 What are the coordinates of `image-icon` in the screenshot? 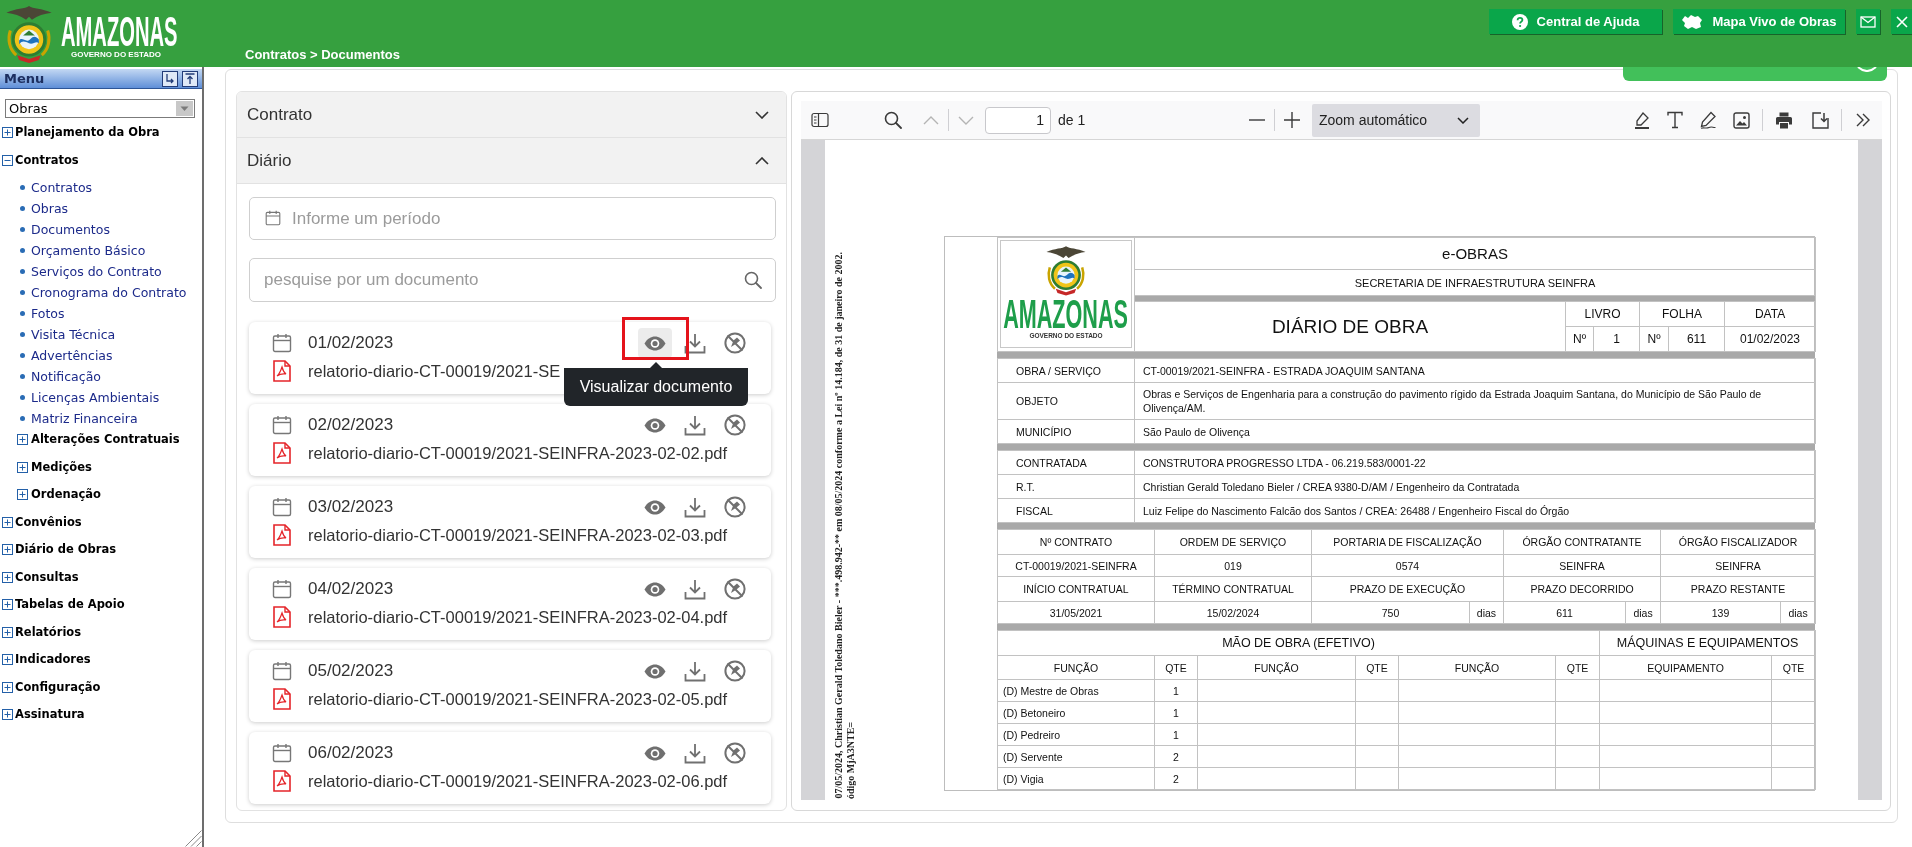 It's located at (1741, 120).